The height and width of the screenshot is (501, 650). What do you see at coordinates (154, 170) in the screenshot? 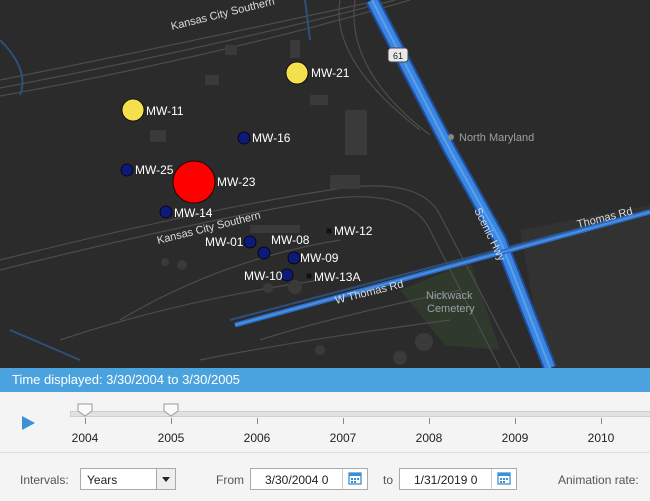
I see `well-label-mw-25: MW-25` at bounding box center [154, 170].